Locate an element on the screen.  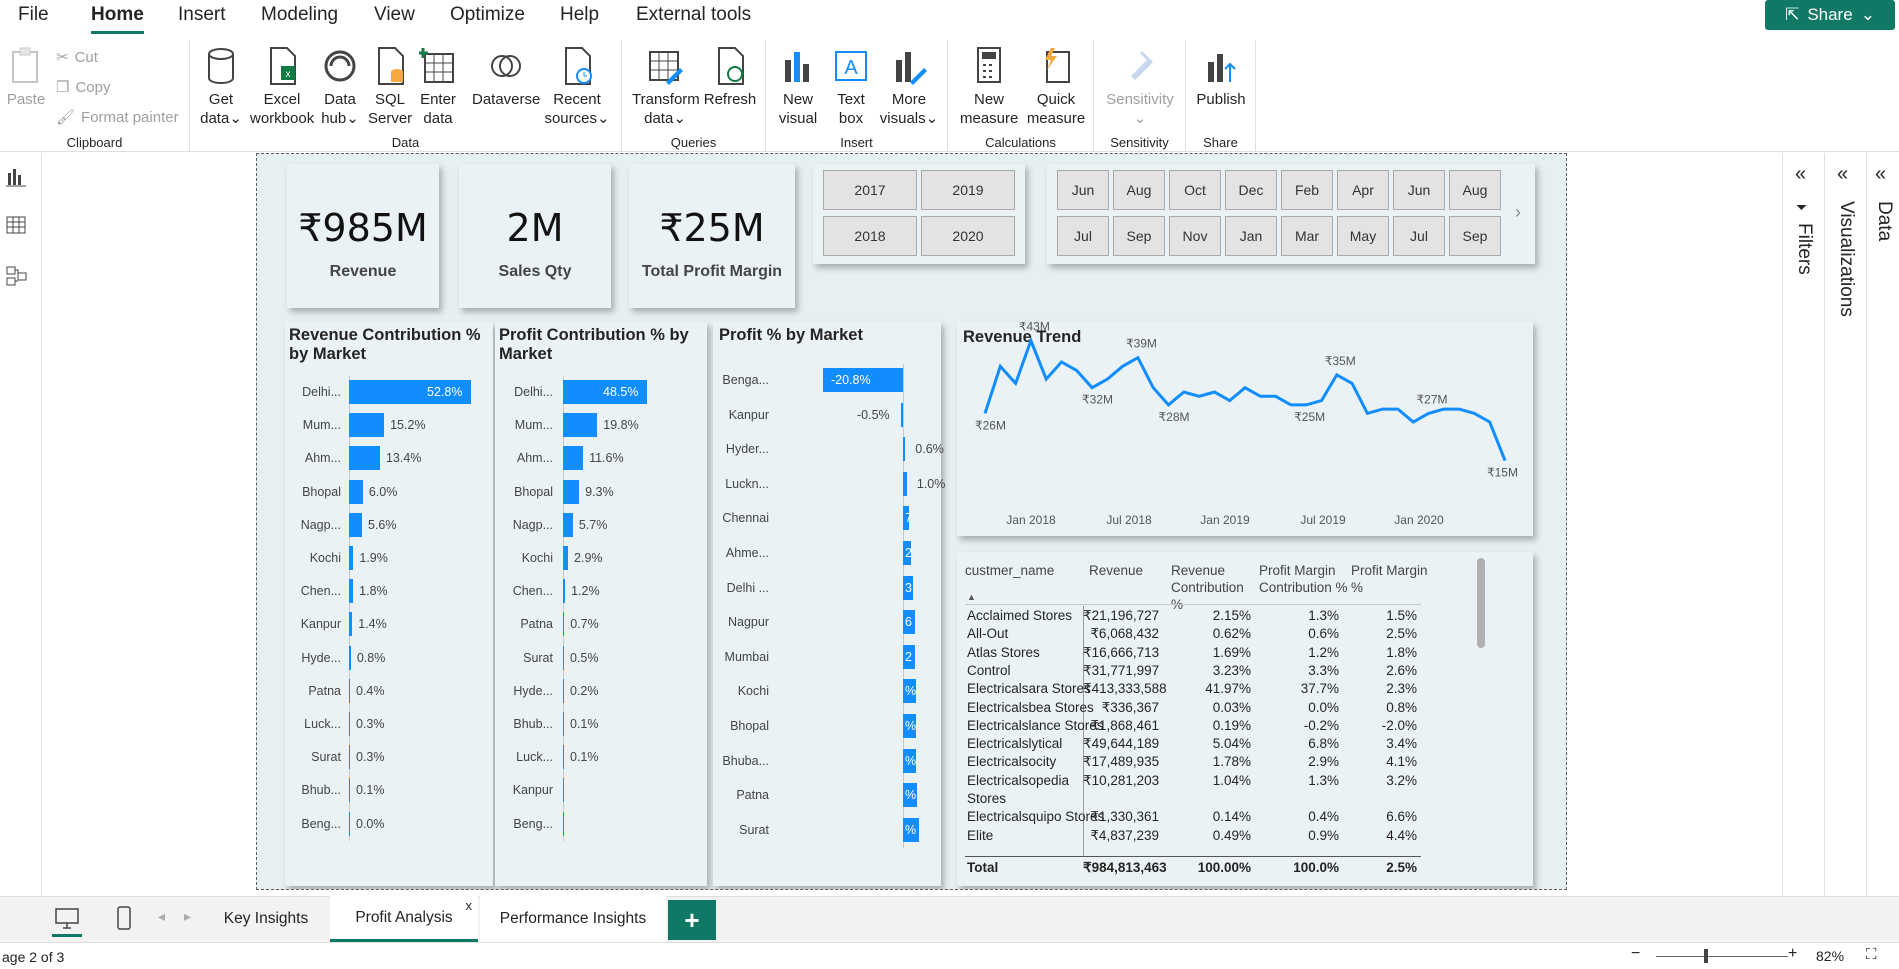
month-slicer-item: Feb is located at coordinates (1307, 190).